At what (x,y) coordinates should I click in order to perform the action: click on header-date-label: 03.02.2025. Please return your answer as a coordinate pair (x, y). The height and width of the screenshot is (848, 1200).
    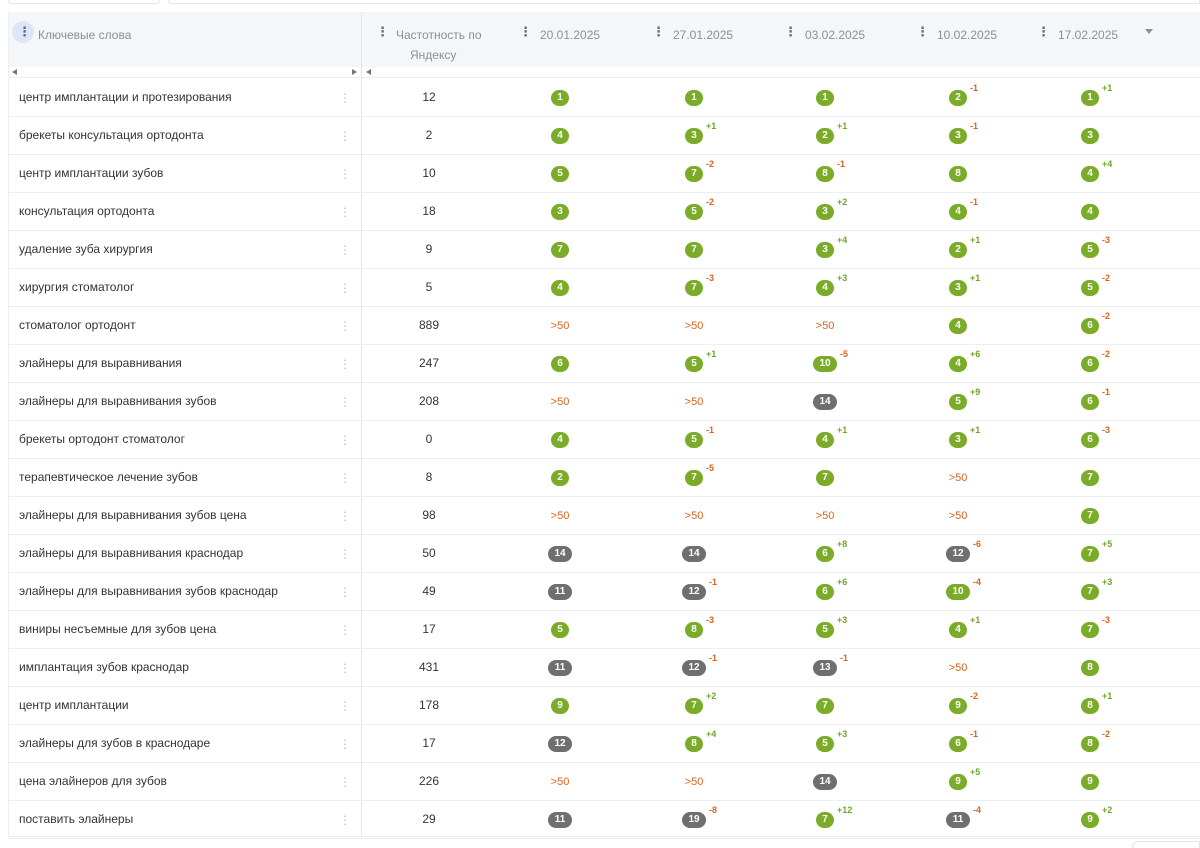
    Looking at the image, I should click on (835, 35).